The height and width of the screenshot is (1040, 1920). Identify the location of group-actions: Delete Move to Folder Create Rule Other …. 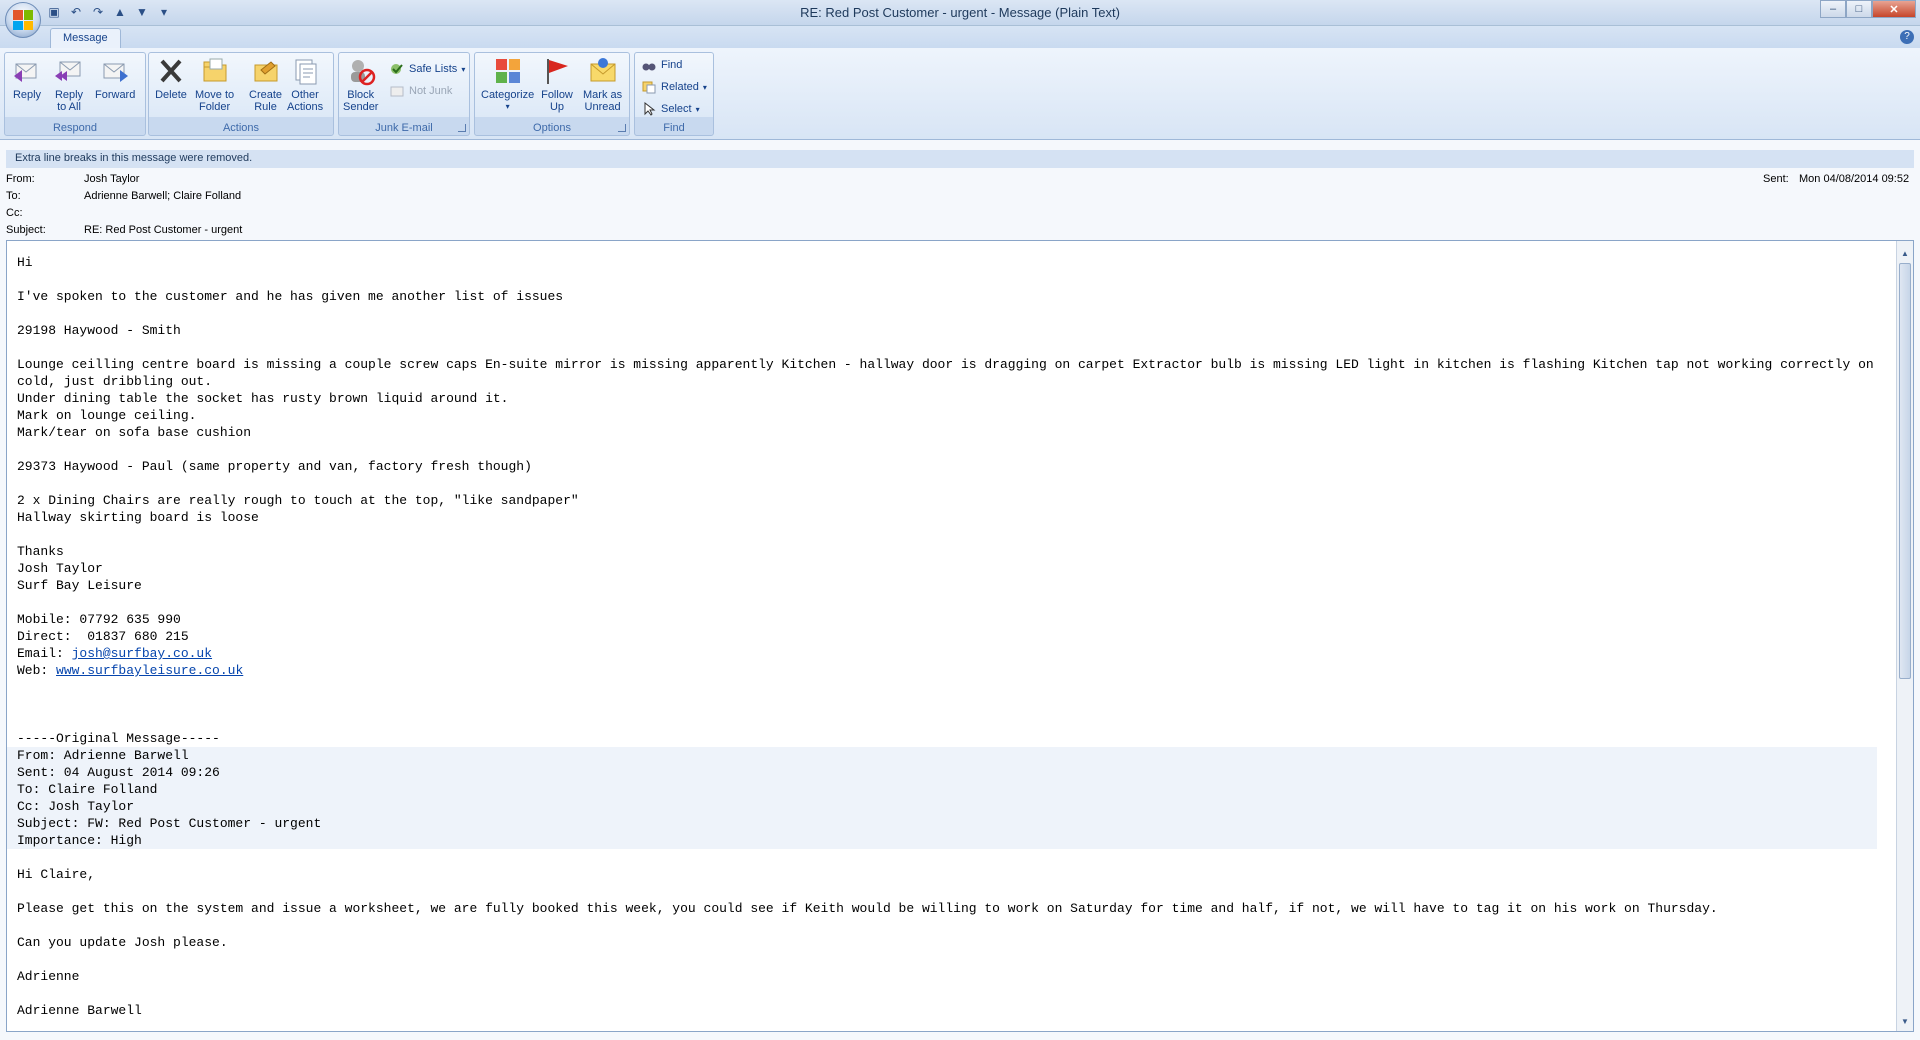
(241, 94).